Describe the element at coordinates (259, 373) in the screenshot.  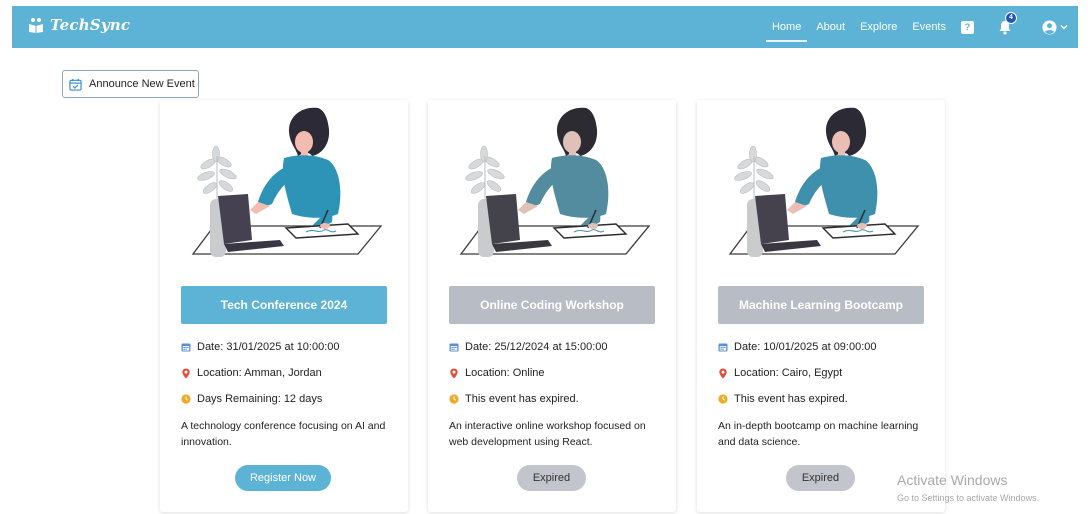
I see `event-location: Location: Amman, Jordan` at that location.